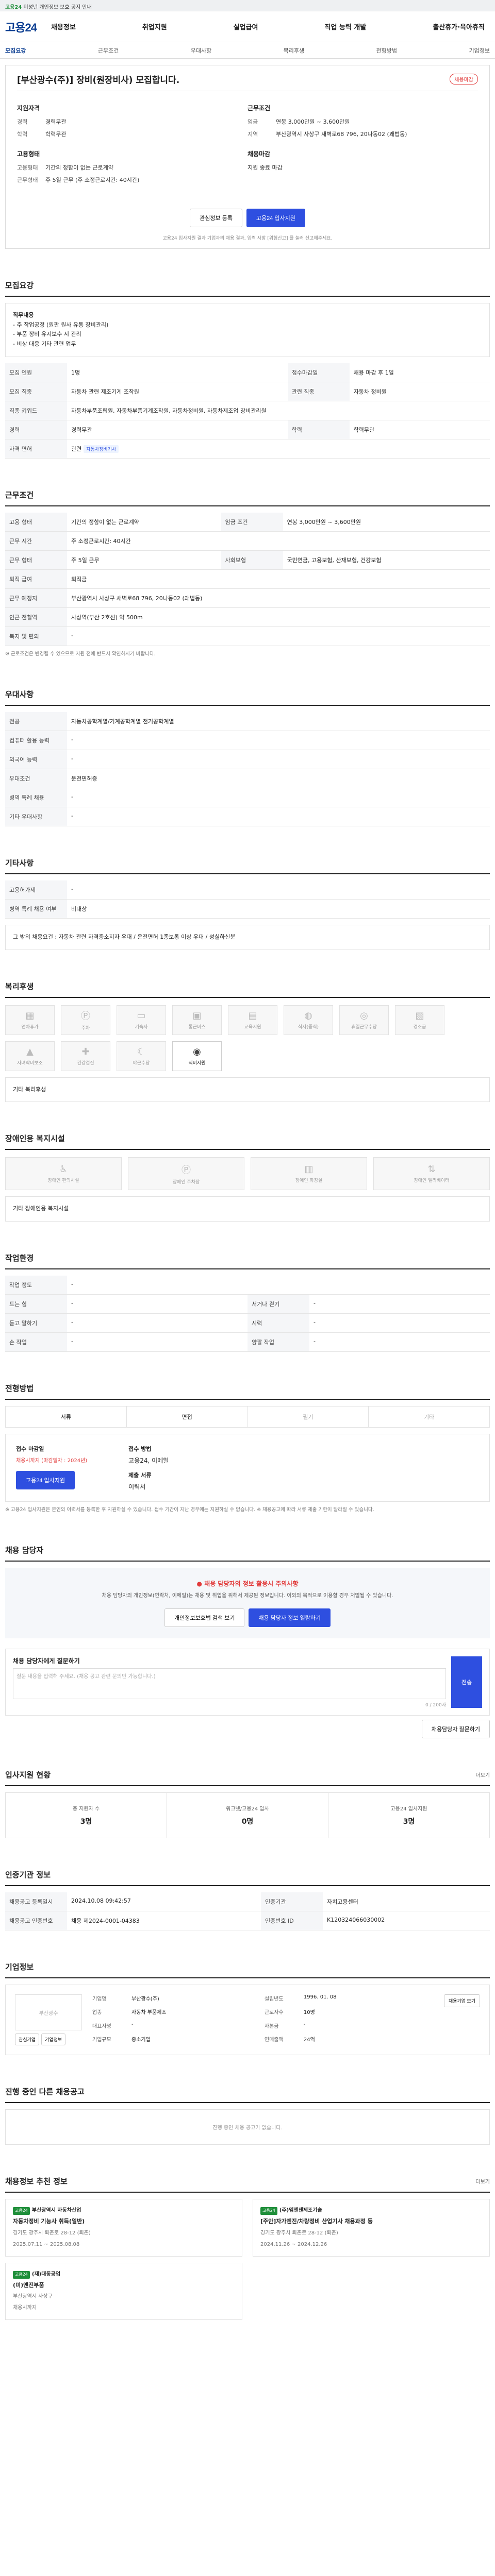 The width and height of the screenshot is (495, 2576). Describe the element at coordinates (197, 1063) in the screenshot. I see `welfare-label: 식비지원` at that location.